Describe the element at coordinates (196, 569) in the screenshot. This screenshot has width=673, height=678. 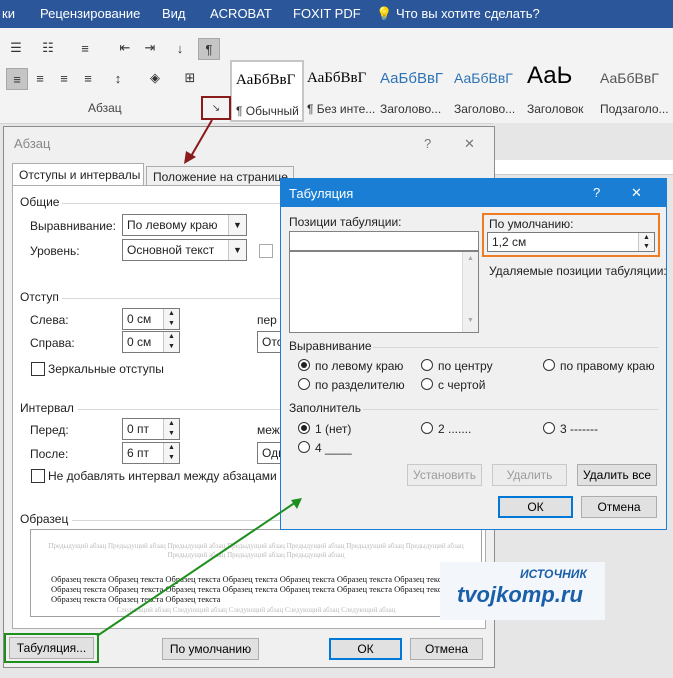
I see `green-arrow-line` at that location.